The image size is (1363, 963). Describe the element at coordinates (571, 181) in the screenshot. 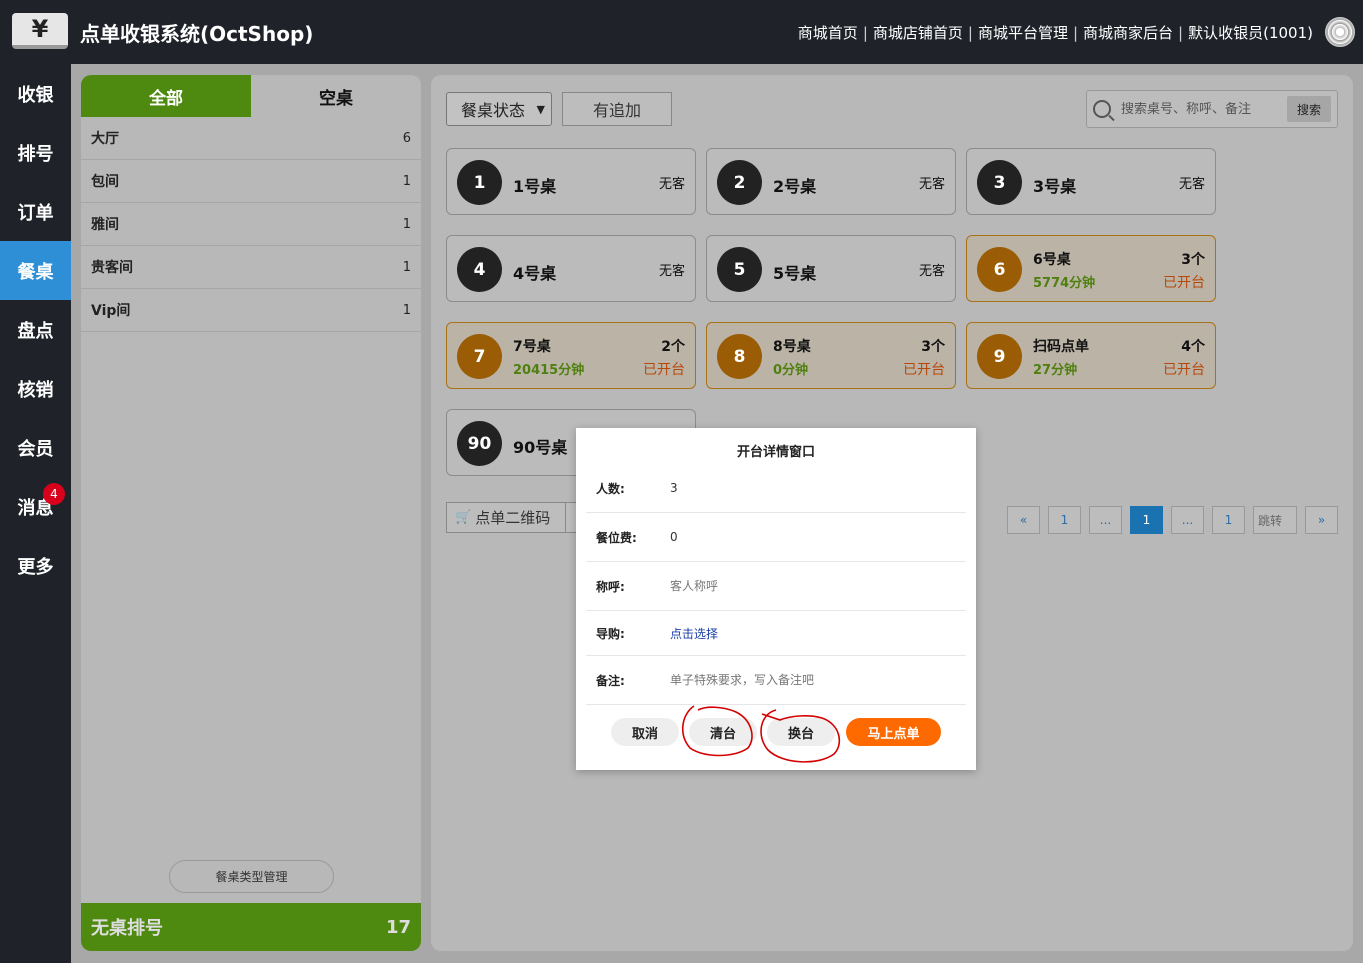

I see `table-card: 1 1号桌 无客` at that location.